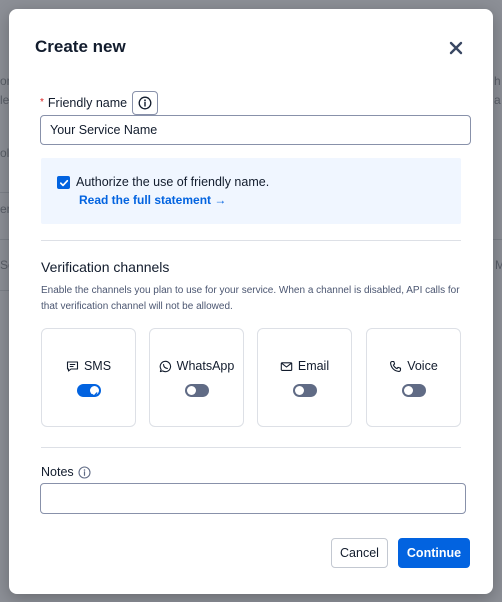  I want to click on whatsapp-toggle, so click(196, 390).